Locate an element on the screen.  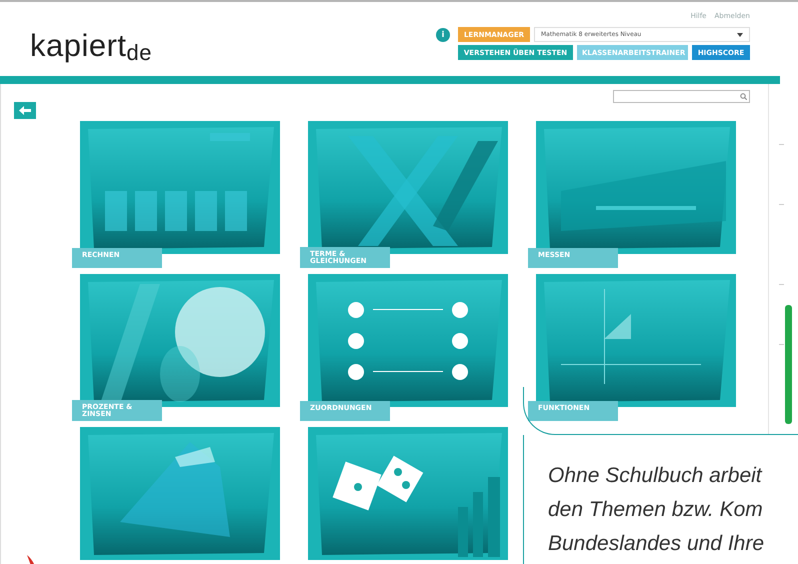
caret-icon is located at coordinates (740, 34).